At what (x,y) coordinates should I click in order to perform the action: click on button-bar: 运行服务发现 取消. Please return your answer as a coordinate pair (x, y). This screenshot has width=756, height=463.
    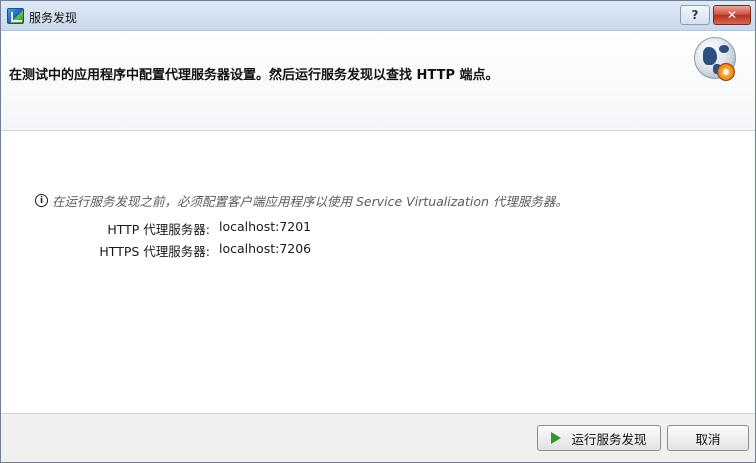
    Looking at the image, I should click on (378, 437).